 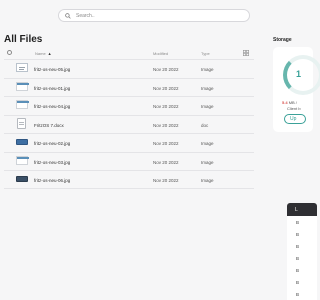 I want to click on file-name: fritz-os-neu-05.jpg, so click(x=52, y=69).